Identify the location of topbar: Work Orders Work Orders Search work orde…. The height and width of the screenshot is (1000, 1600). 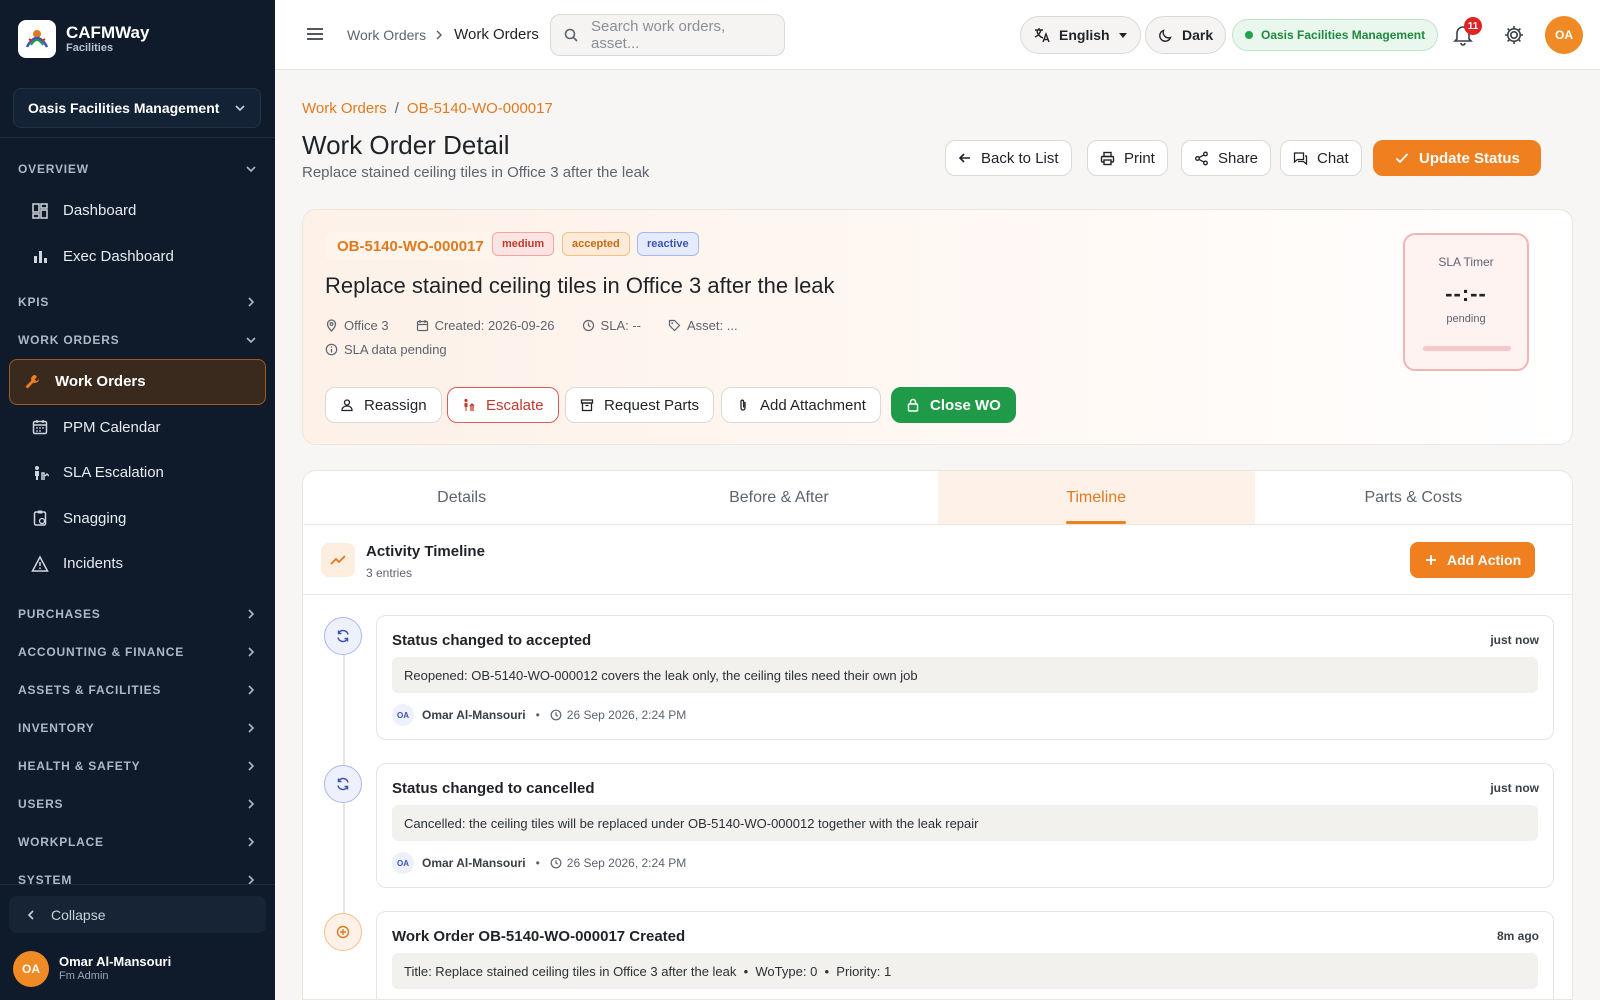
(937, 35).